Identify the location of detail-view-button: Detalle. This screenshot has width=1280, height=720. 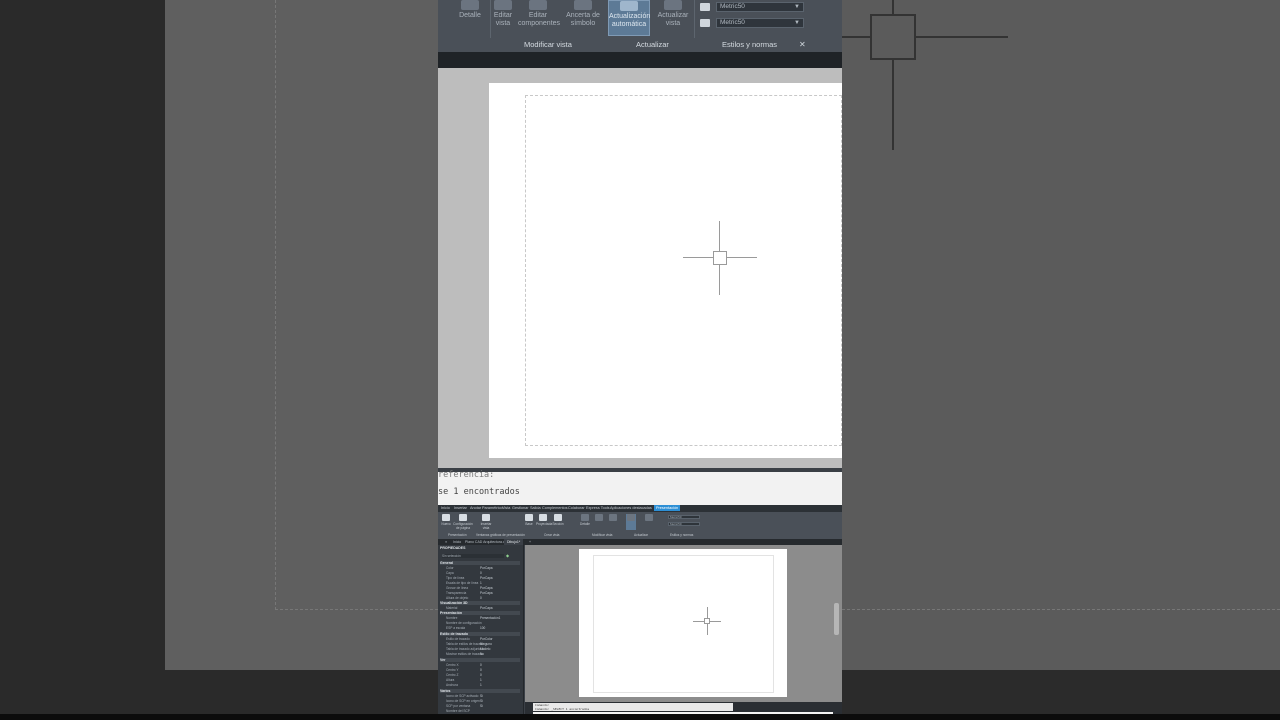
(585, 520).